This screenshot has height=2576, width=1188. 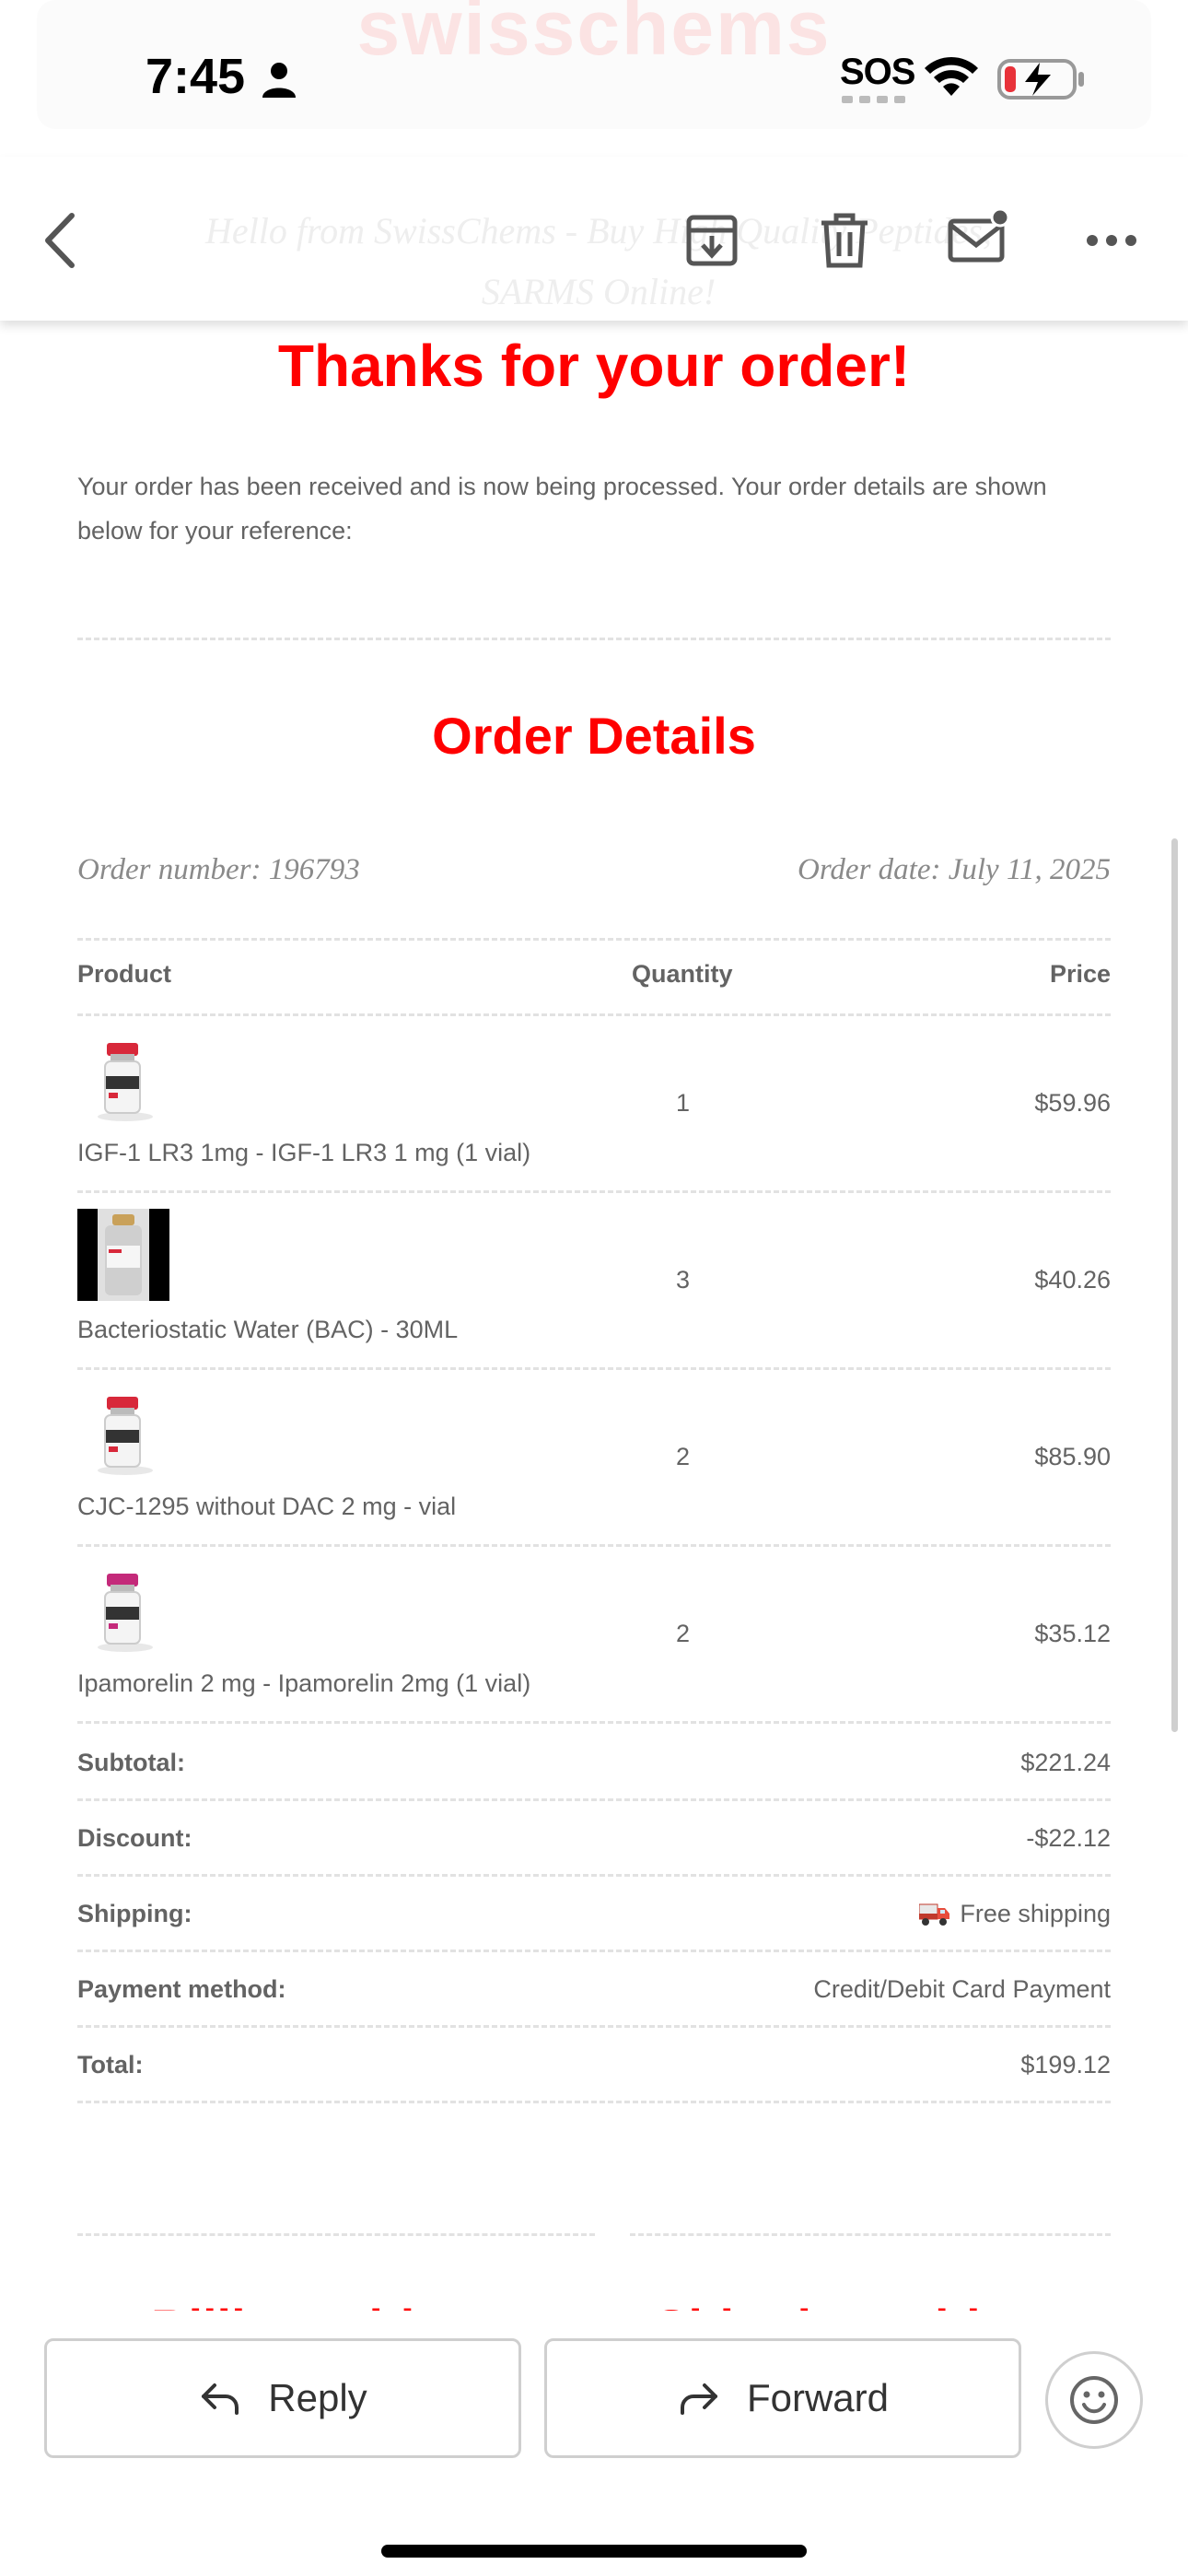 I want to click on clock: 7:45, so click(x=196, y=76).